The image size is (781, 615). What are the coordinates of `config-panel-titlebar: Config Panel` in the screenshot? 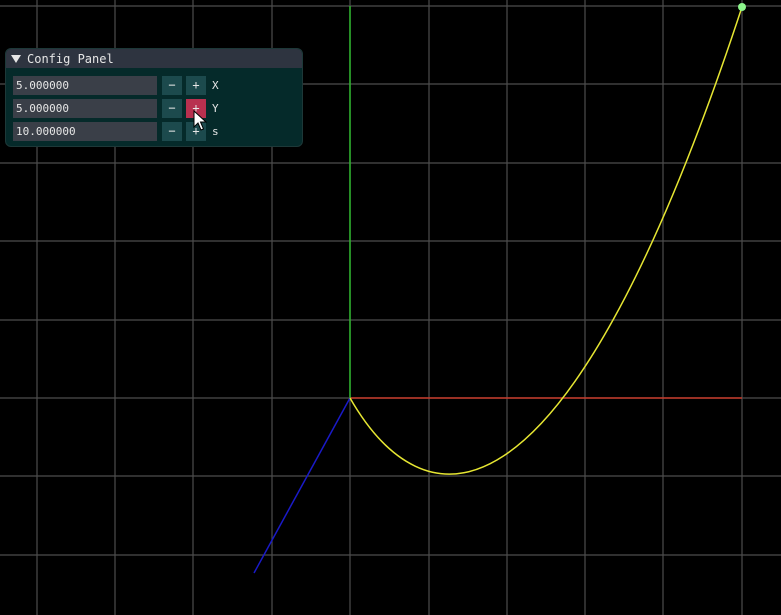 It's located at (154, 58).